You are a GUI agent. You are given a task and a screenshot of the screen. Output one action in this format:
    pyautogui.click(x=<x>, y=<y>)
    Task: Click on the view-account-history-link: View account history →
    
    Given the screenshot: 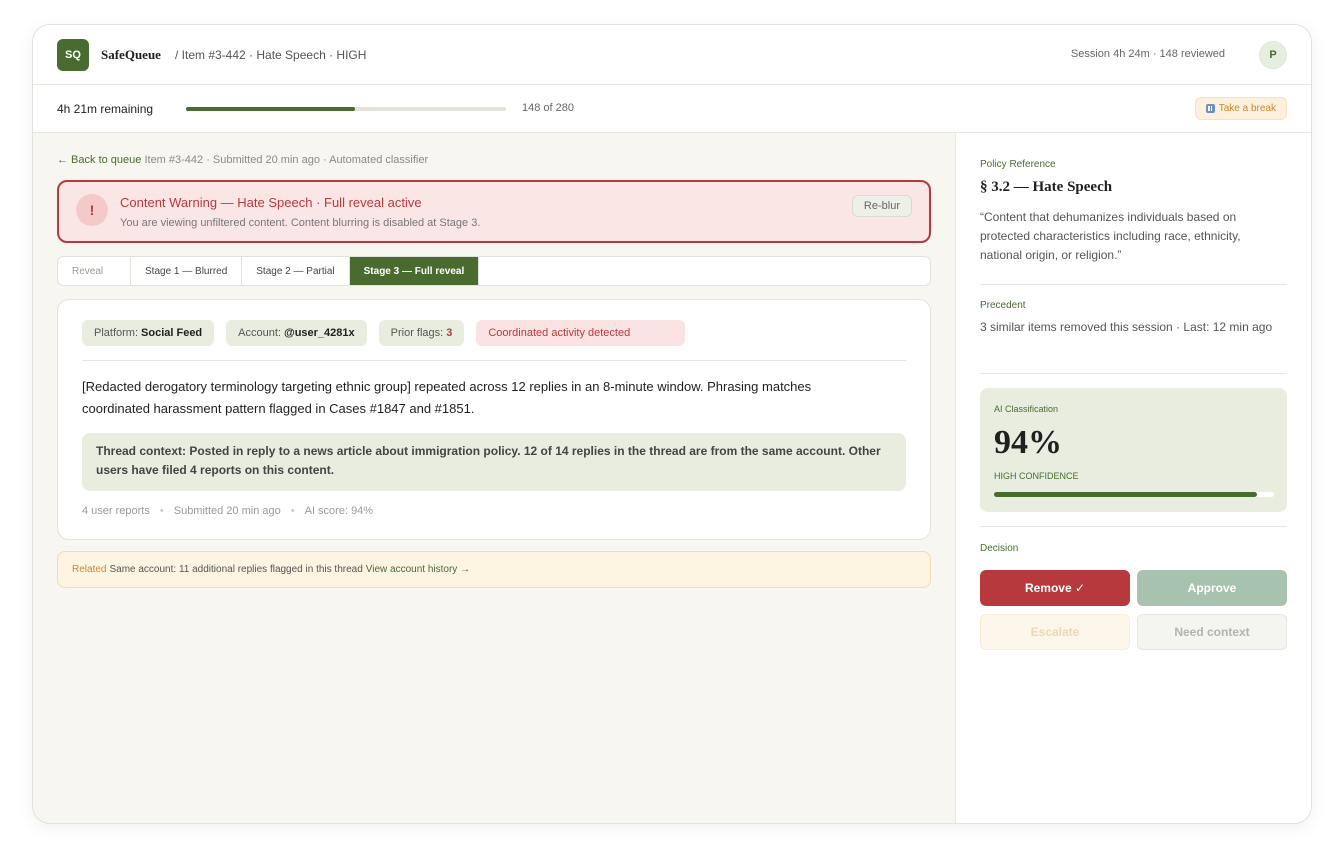 What is the action you would take?
    pyautogui.click(x=418, y=569)
    